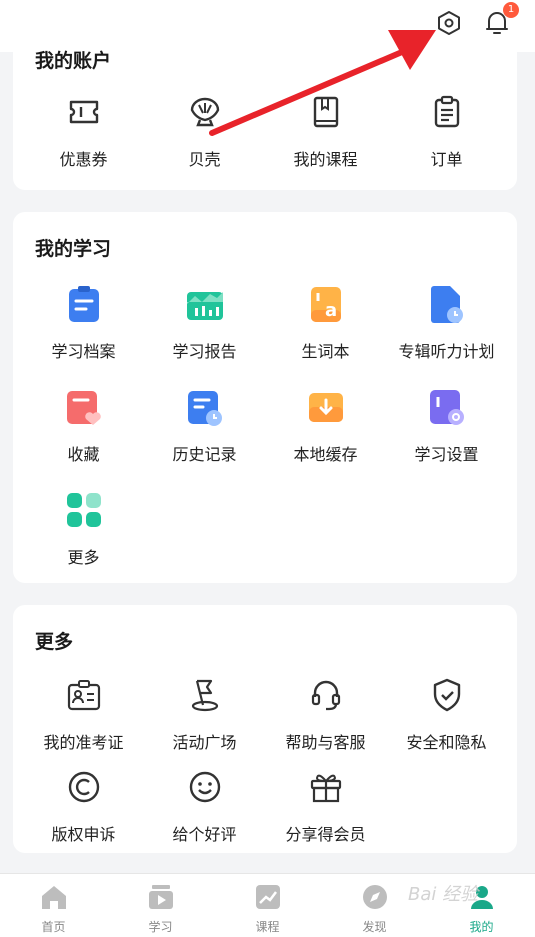 The image size is (535, 937). Describe the element at coordinates (83, 135) in the screenshot. I see `account-item-coupon: 优惠券` at that location.